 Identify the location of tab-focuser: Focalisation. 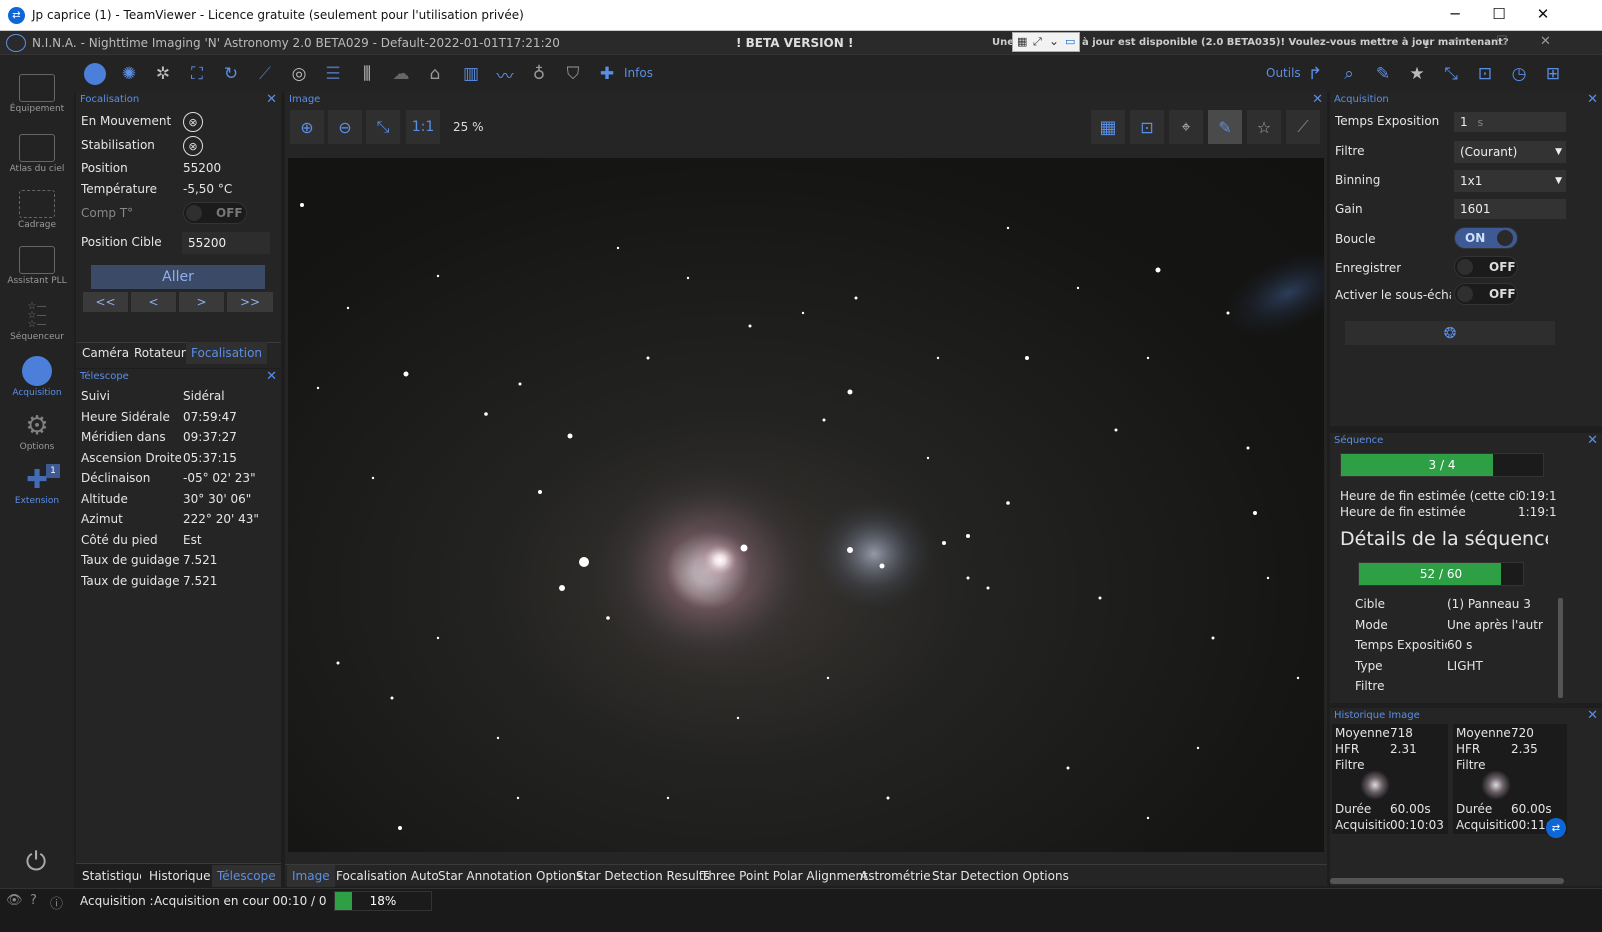
(227, 353).